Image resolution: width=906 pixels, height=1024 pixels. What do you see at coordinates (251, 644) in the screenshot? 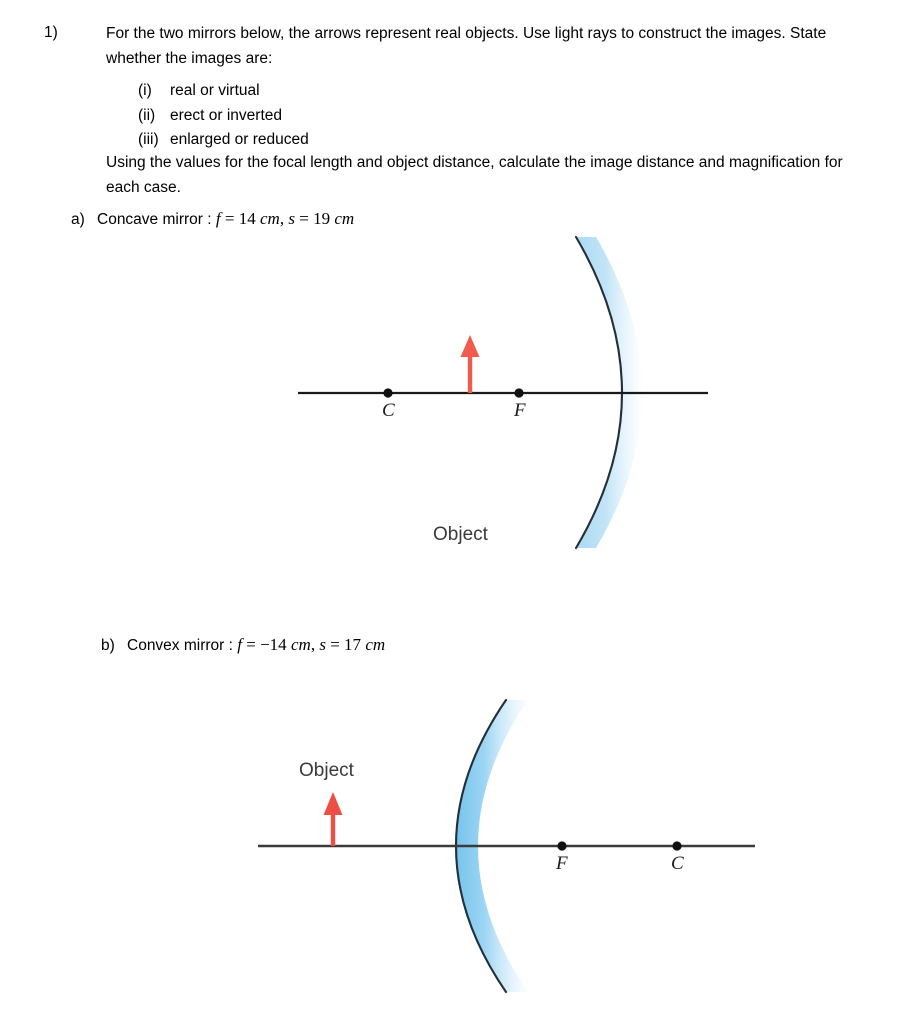
I see `part-b-eq1: =` at bounding box center [251, 644].